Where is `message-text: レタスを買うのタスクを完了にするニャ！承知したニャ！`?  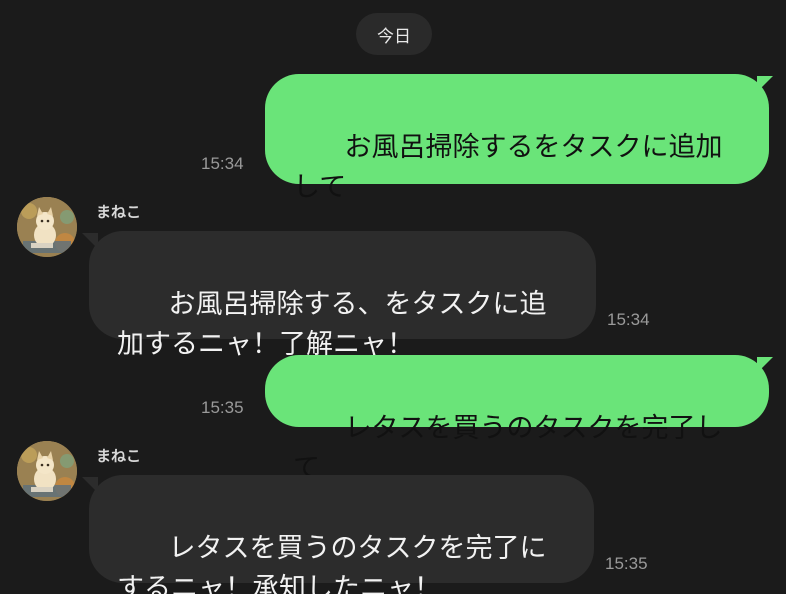 message-text: レタスを買うのタスクを完了にするニャ！承知したニャ！ is located at coordinates (332, 563).